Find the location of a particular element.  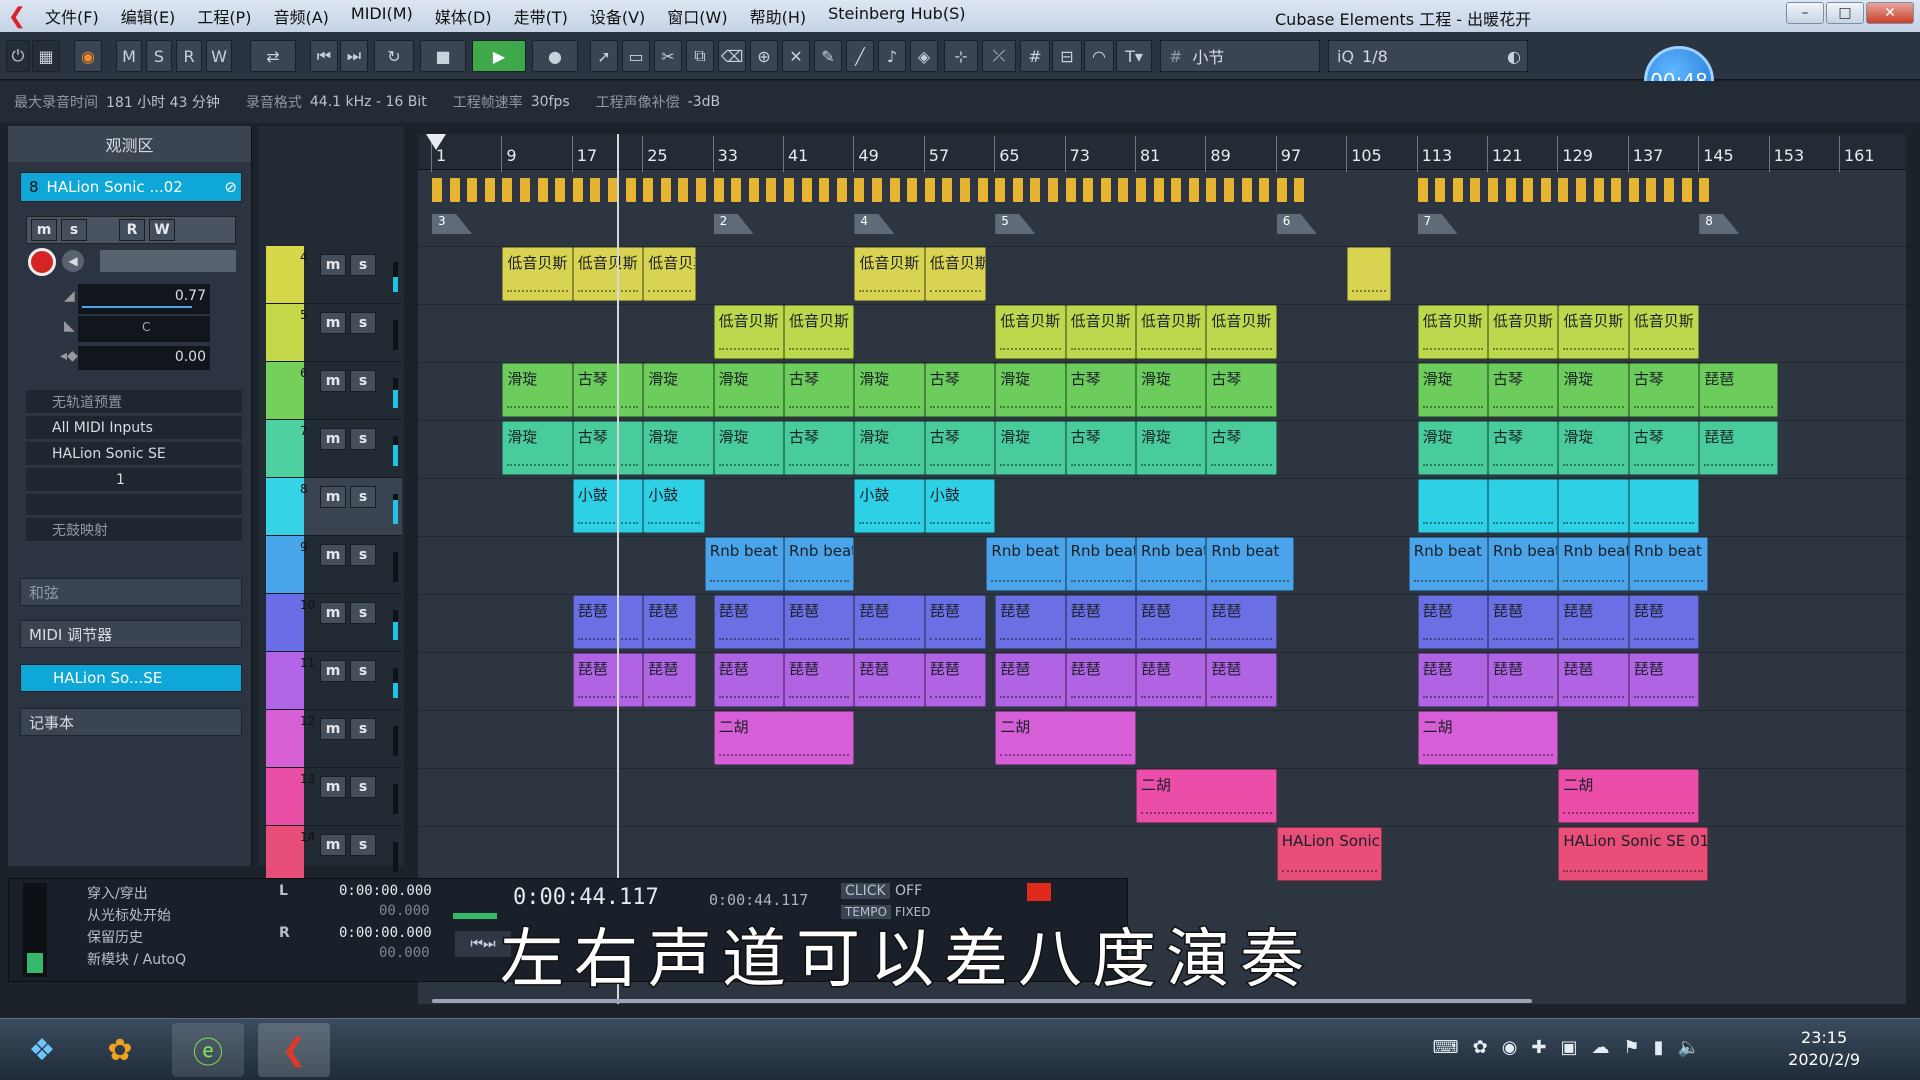

marker: 5 is located at coordinates (1015, 224).